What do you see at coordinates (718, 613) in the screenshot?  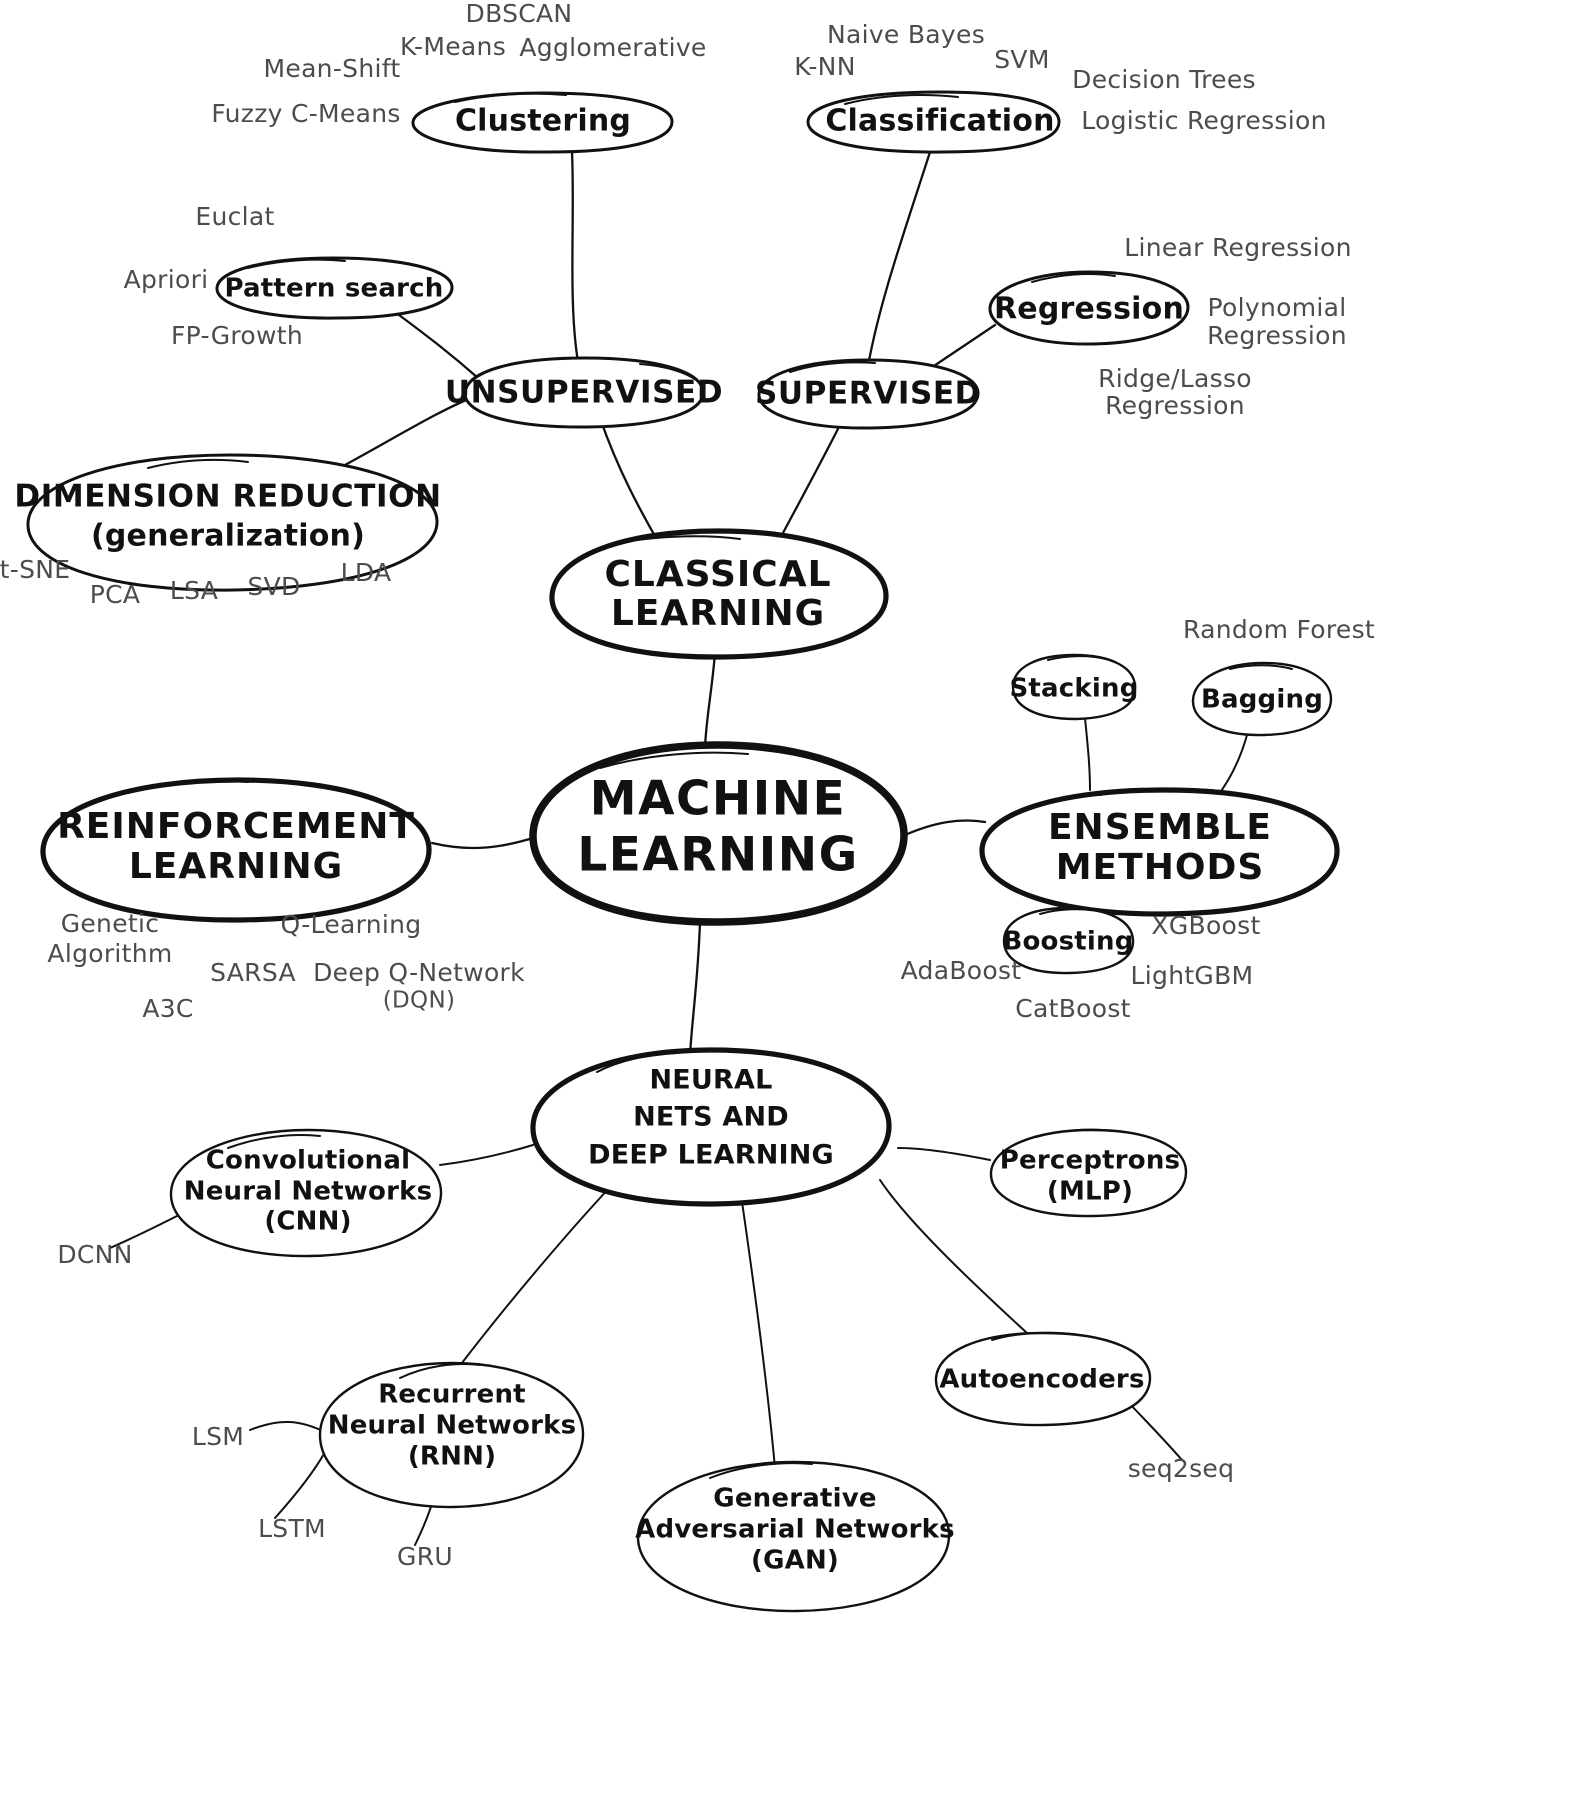 I see `classical-learning-label-line2: LEARNING` at bounding box center [718, 613].